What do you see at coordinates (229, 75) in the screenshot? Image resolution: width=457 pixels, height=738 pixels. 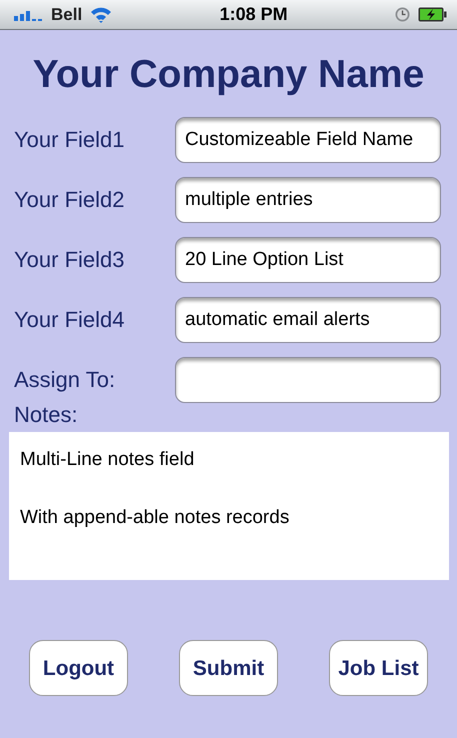 I see `company-title: Your Company Name` at bounding box center [229, 75].